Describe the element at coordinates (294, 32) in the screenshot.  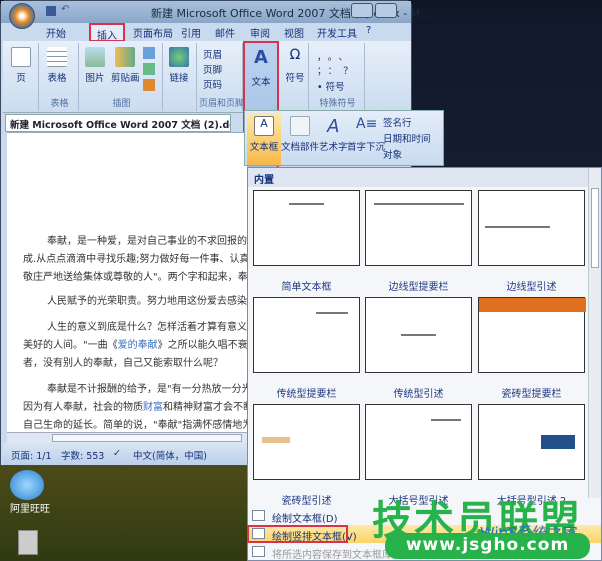
I see `tab-view: 视图` at that location.